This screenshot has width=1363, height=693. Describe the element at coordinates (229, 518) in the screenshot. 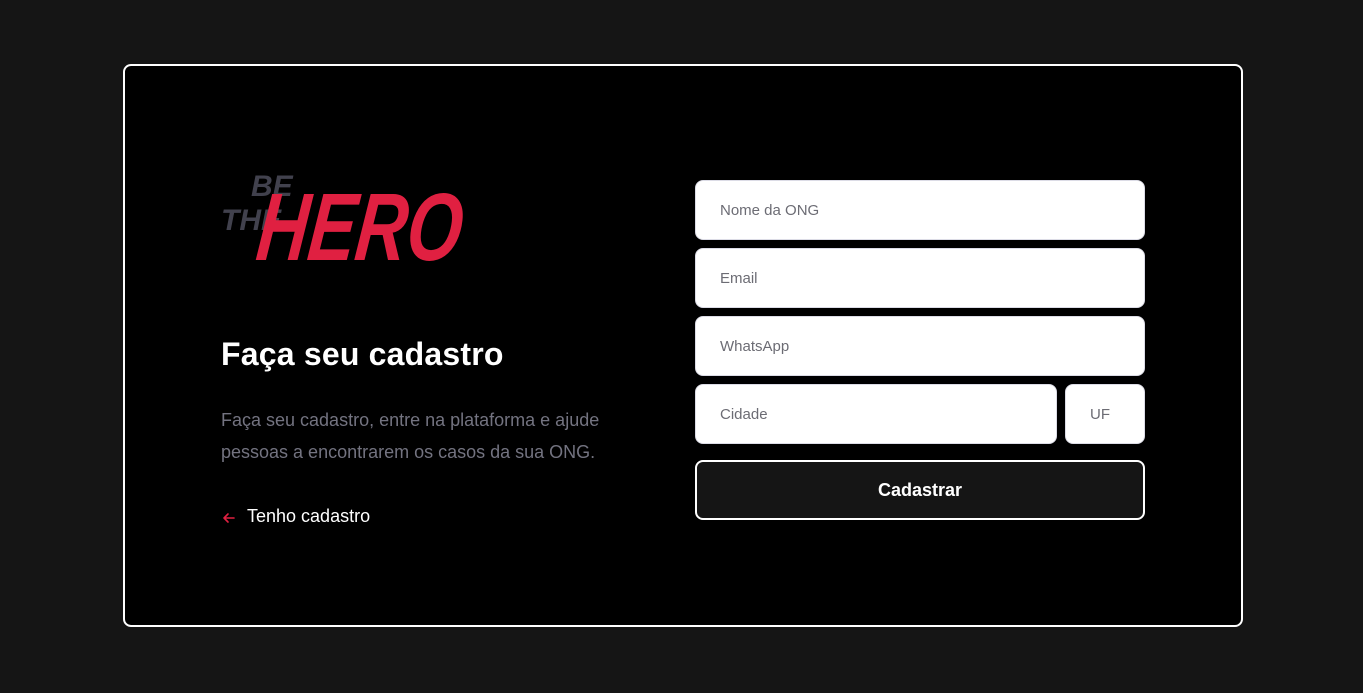

I see `arrow-left-icon` at that location.